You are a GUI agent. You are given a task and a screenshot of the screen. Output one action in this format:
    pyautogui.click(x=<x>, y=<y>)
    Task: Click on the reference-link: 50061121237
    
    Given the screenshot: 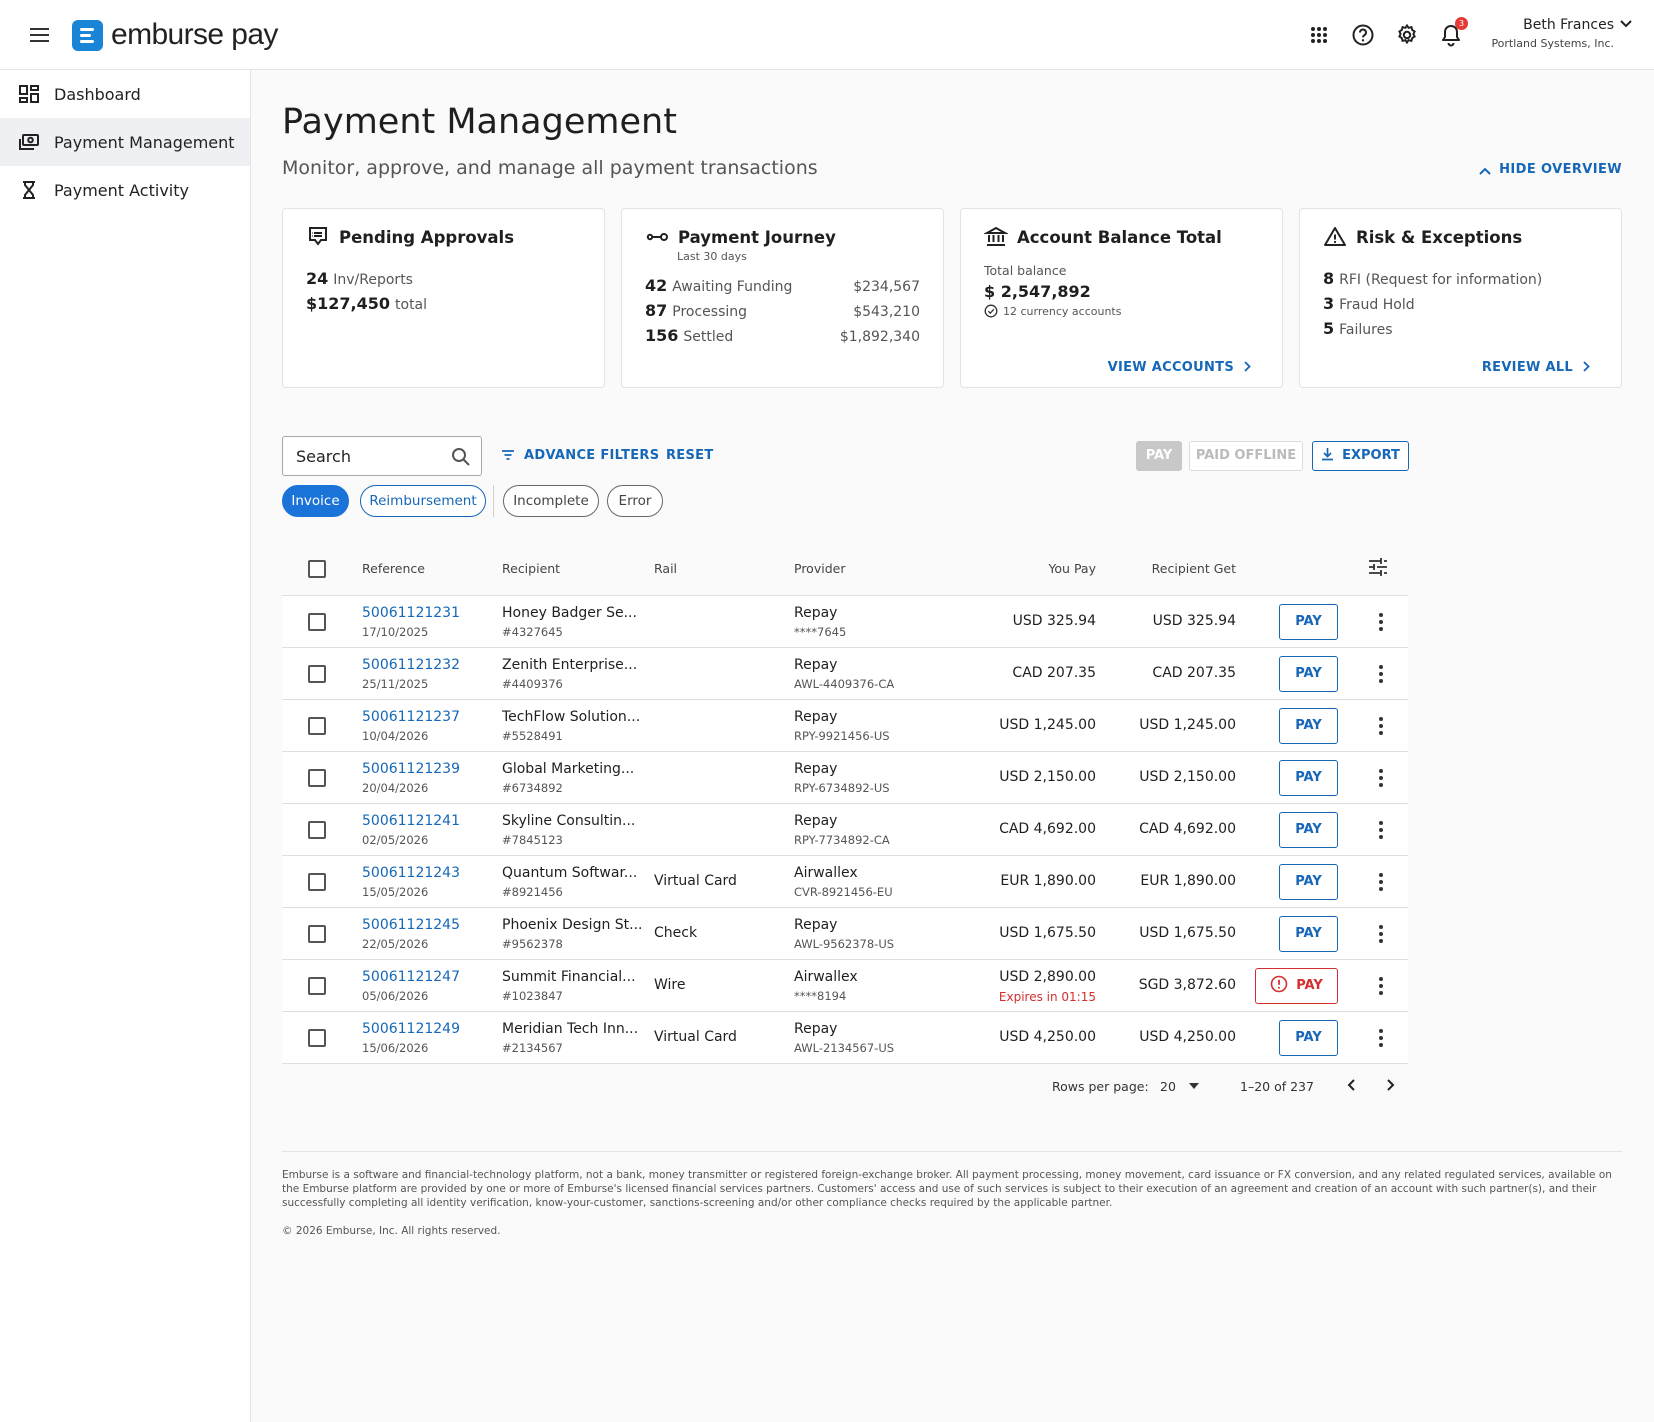 What is the action you would take?
    pyautogui.click(x=411, y=717)
    